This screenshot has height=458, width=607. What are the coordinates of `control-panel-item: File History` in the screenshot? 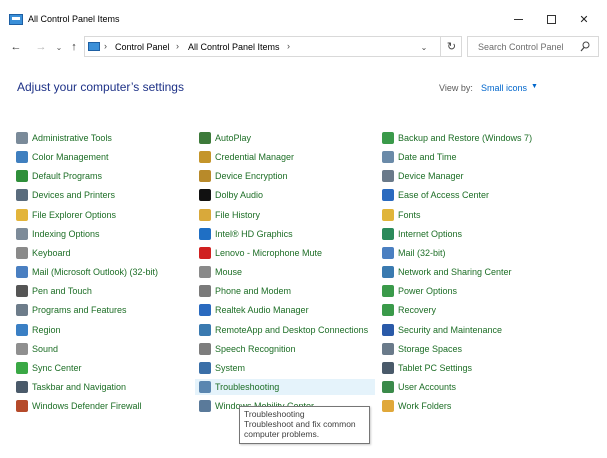 It's located at (229, 215).